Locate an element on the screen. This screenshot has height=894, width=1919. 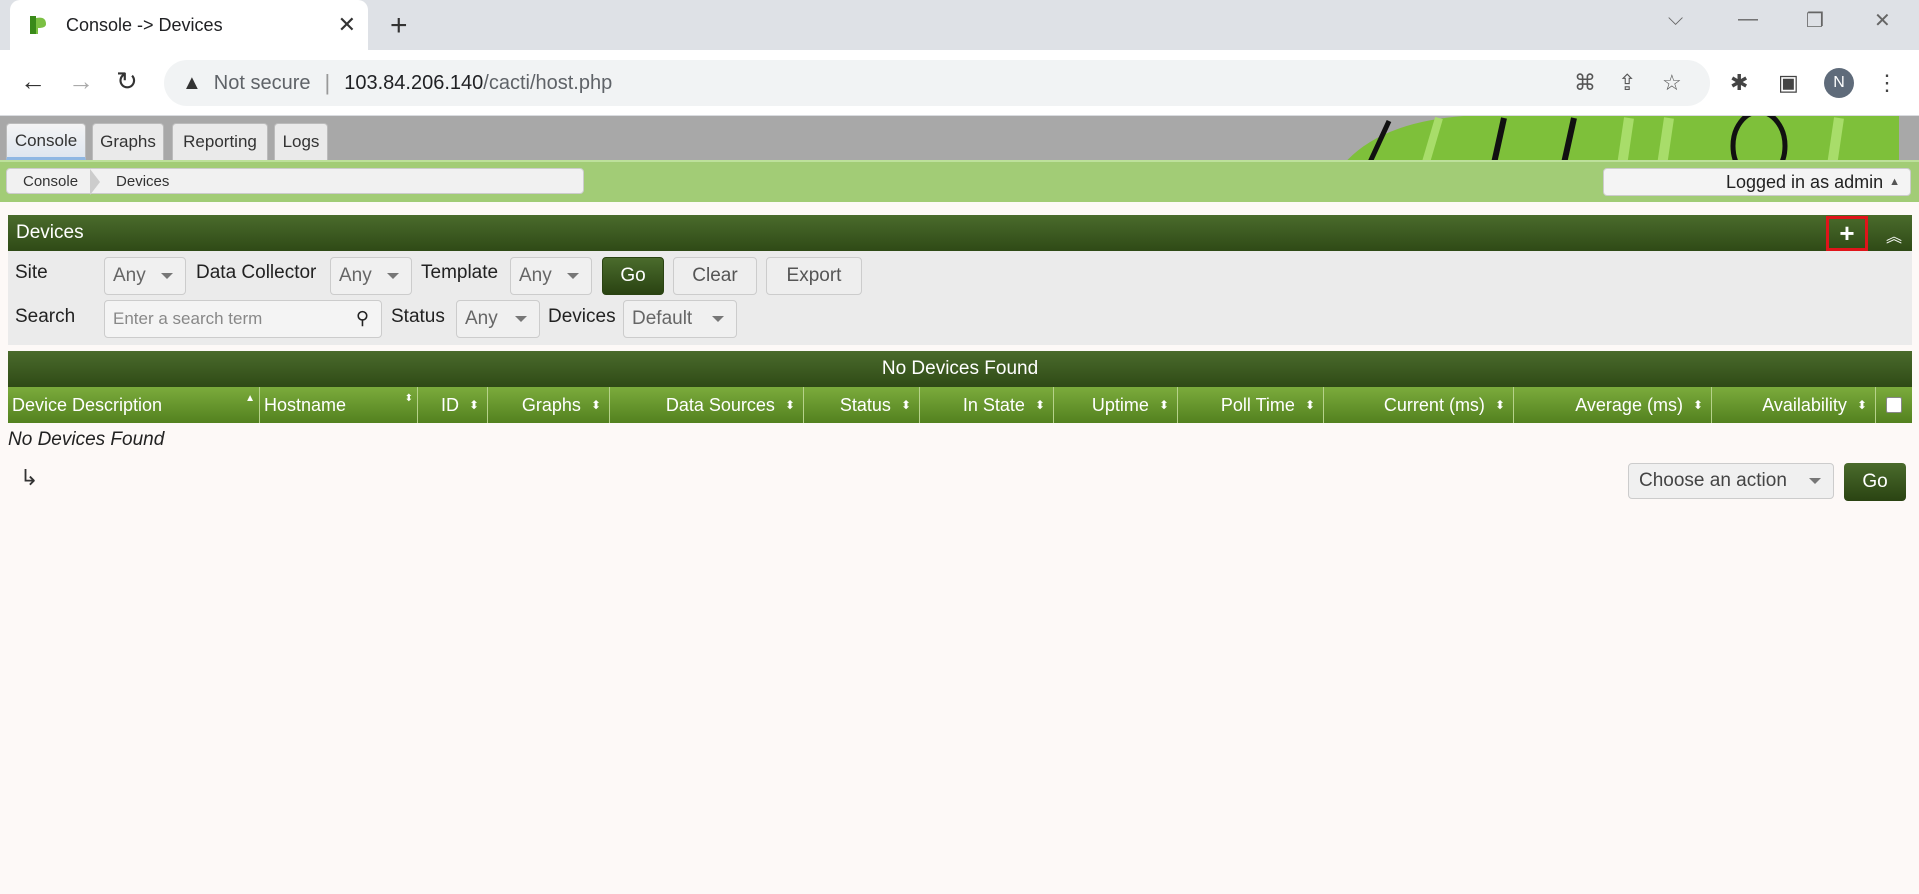
site-label: Site is located at coordinates (31, 272).